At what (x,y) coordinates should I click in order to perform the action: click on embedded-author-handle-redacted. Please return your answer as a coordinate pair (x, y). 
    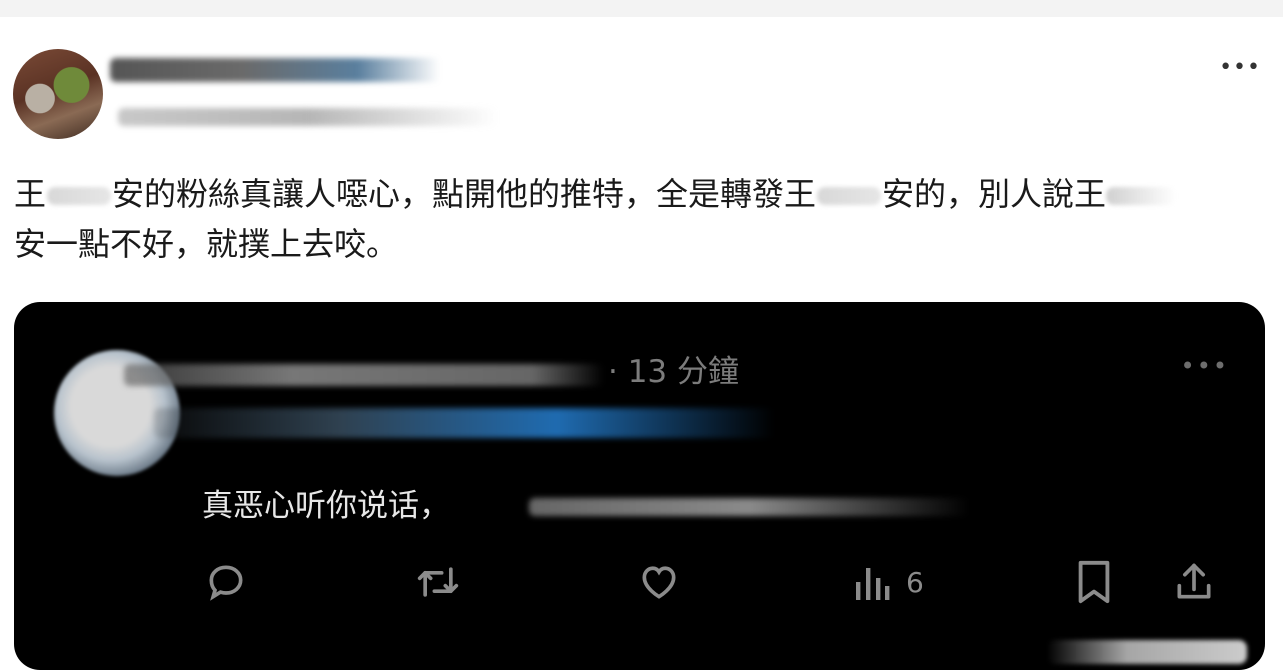
    Looking at the image, I should click on (464, 423).